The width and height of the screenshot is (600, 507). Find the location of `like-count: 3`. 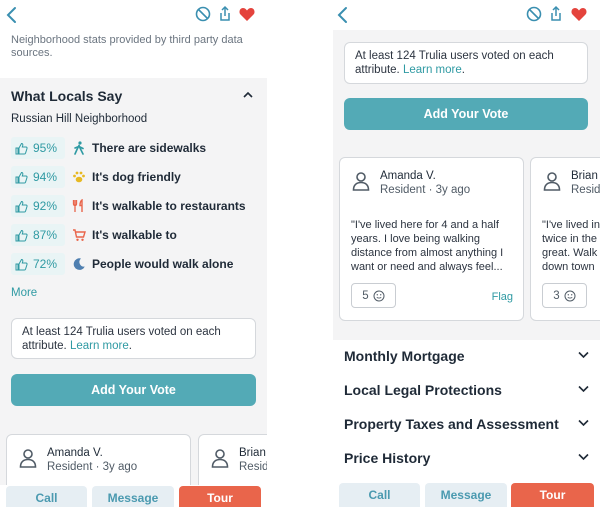

like-count: 3 is located at coordinates (556, 295).